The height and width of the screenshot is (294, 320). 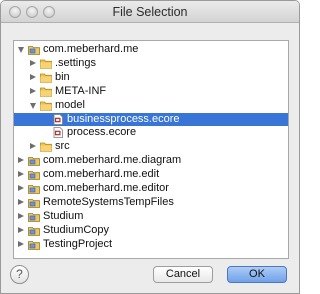 What do you see at coordinates (151, 244) in the screenshot?
I see `tree-row: TestingProject` at bounding box center [151, 244].